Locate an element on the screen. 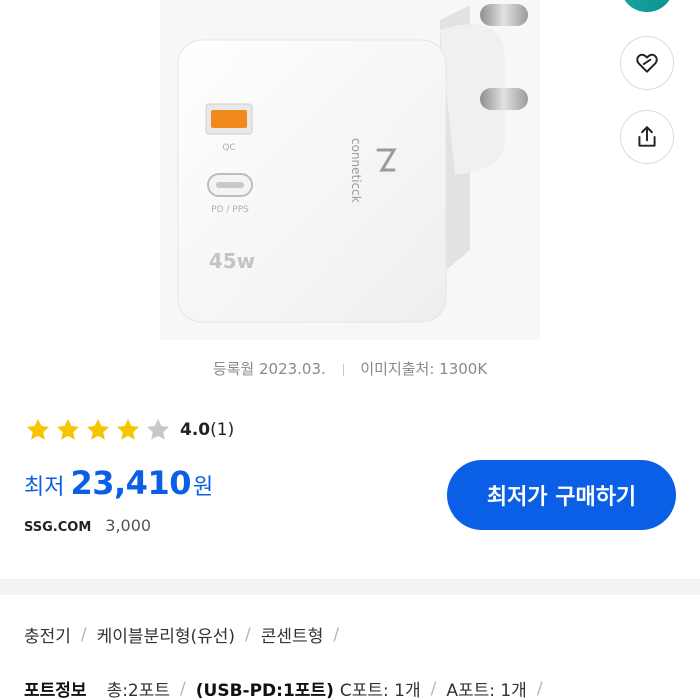 The image size is (700, 700). port-info-label: 포트정보 is located at coordinates (55, 690).